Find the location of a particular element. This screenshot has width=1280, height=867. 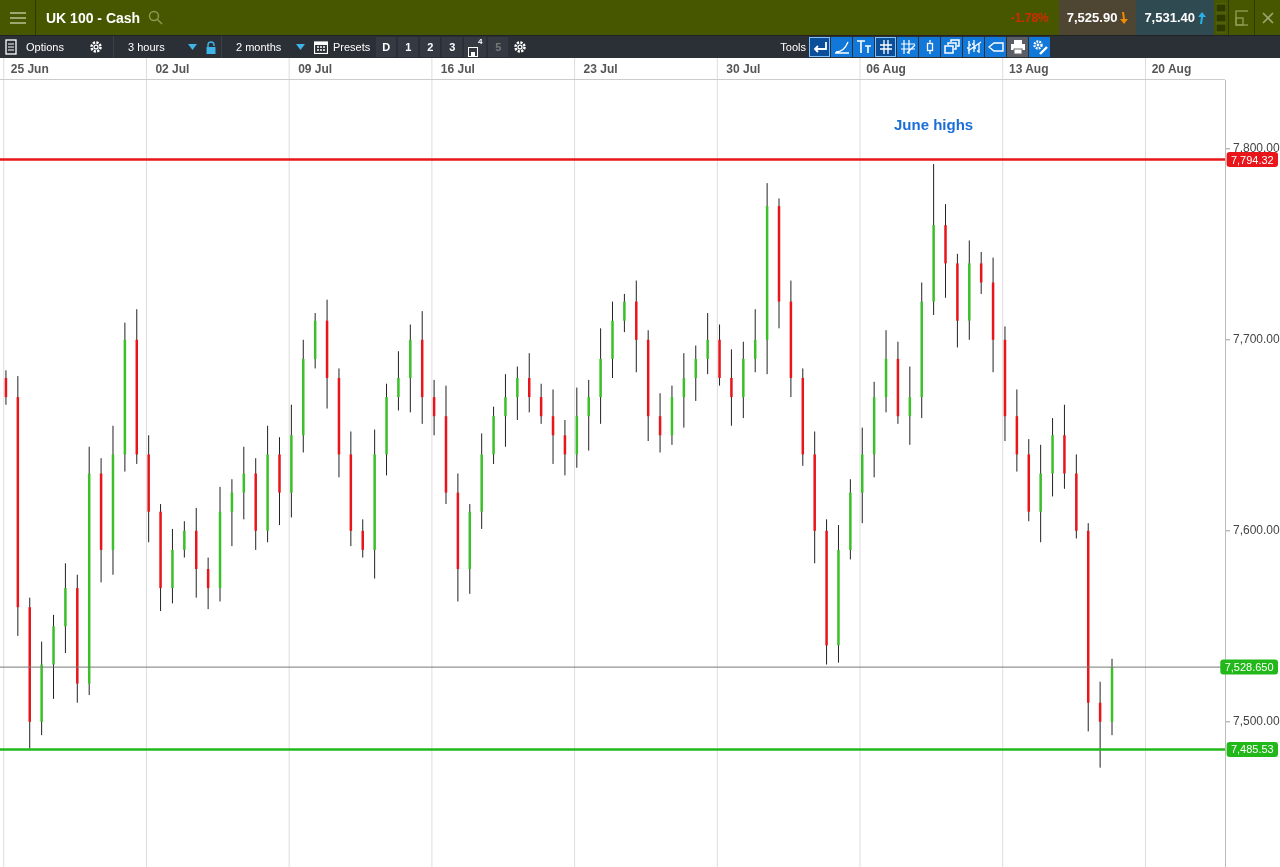

price-axis-label: 7,500.00 is located at coordinates (1256, 720).